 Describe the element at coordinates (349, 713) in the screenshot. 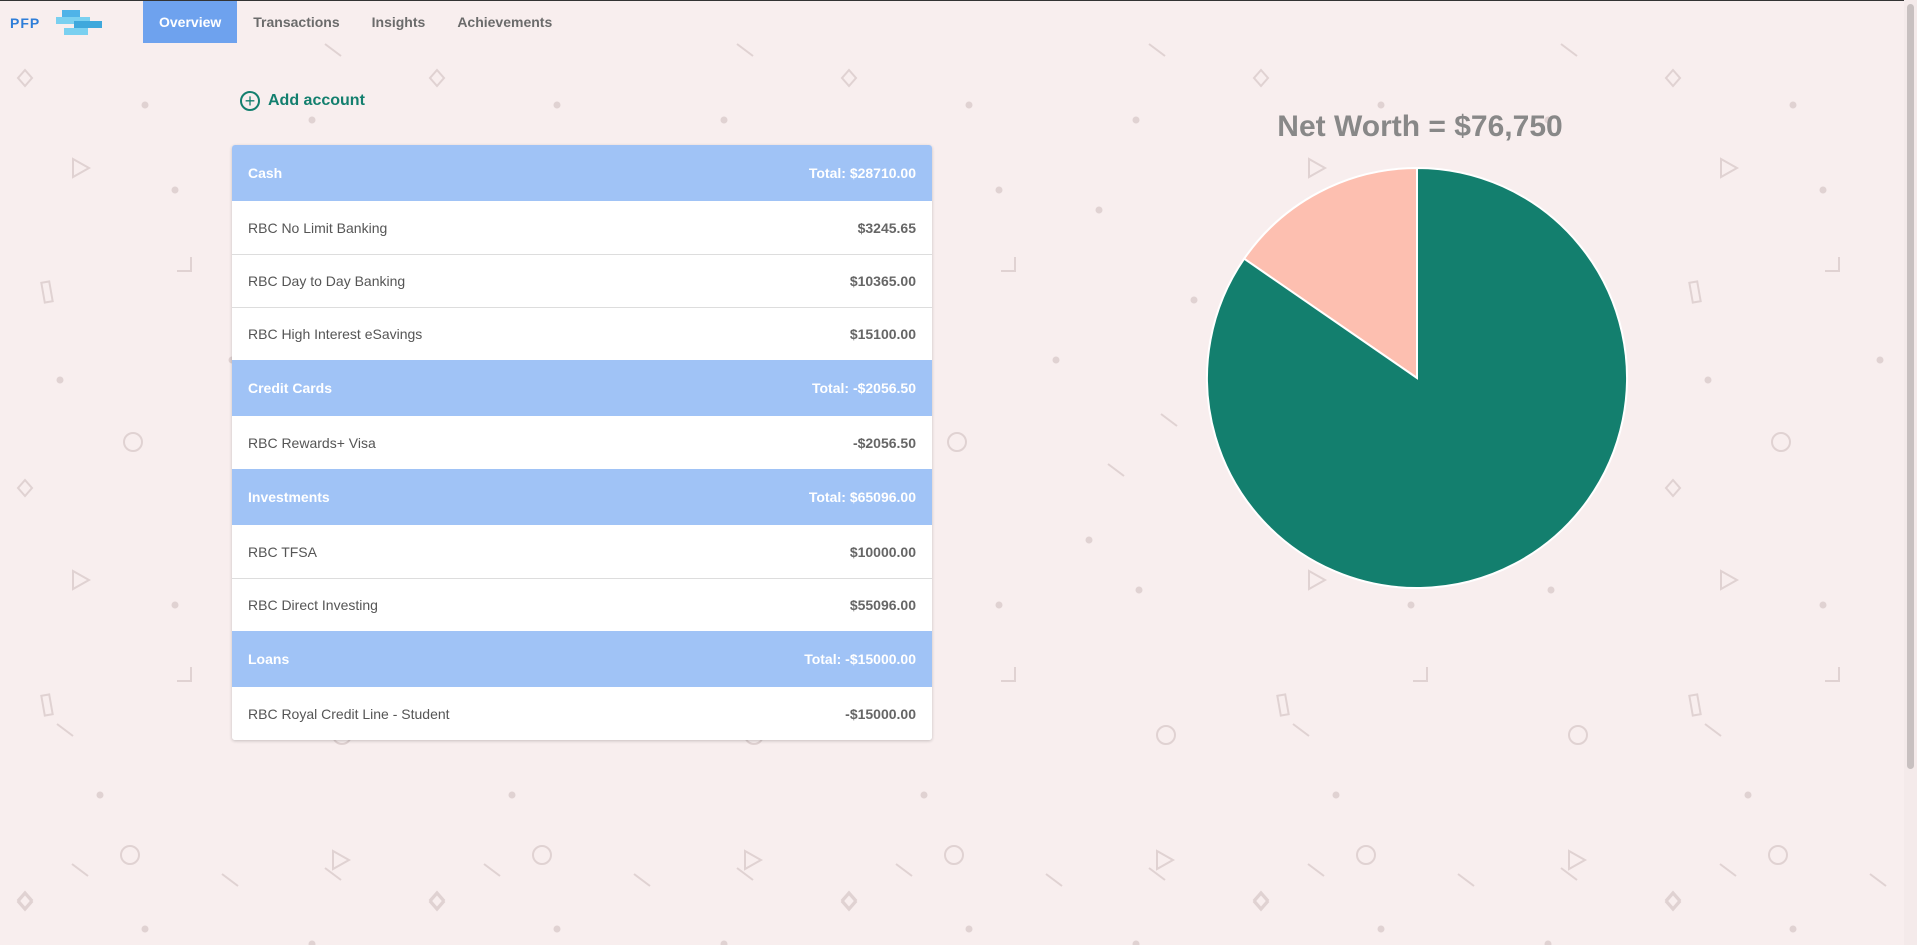

I see `account-name: RBC Royal Credit Line - Student` at that location.